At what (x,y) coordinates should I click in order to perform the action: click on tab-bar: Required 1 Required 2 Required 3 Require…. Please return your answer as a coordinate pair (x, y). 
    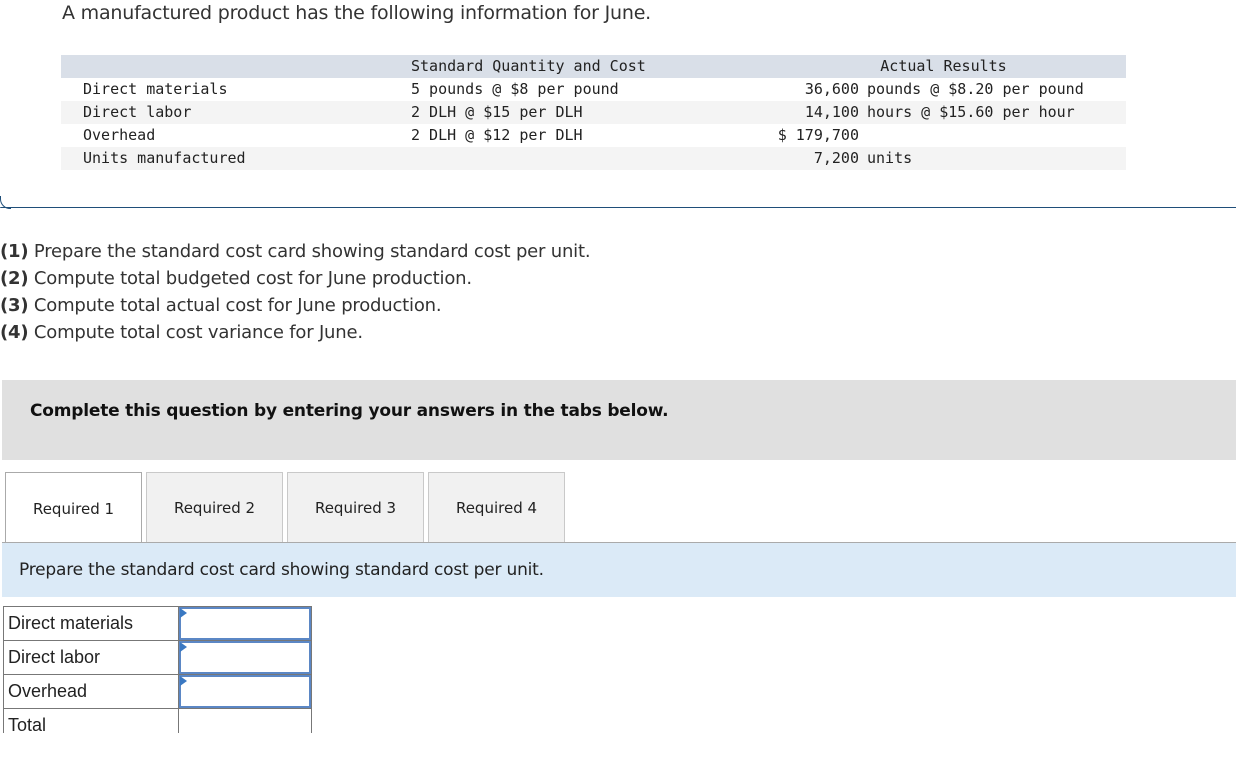
    Looking at the image, I should click on (287, 508).